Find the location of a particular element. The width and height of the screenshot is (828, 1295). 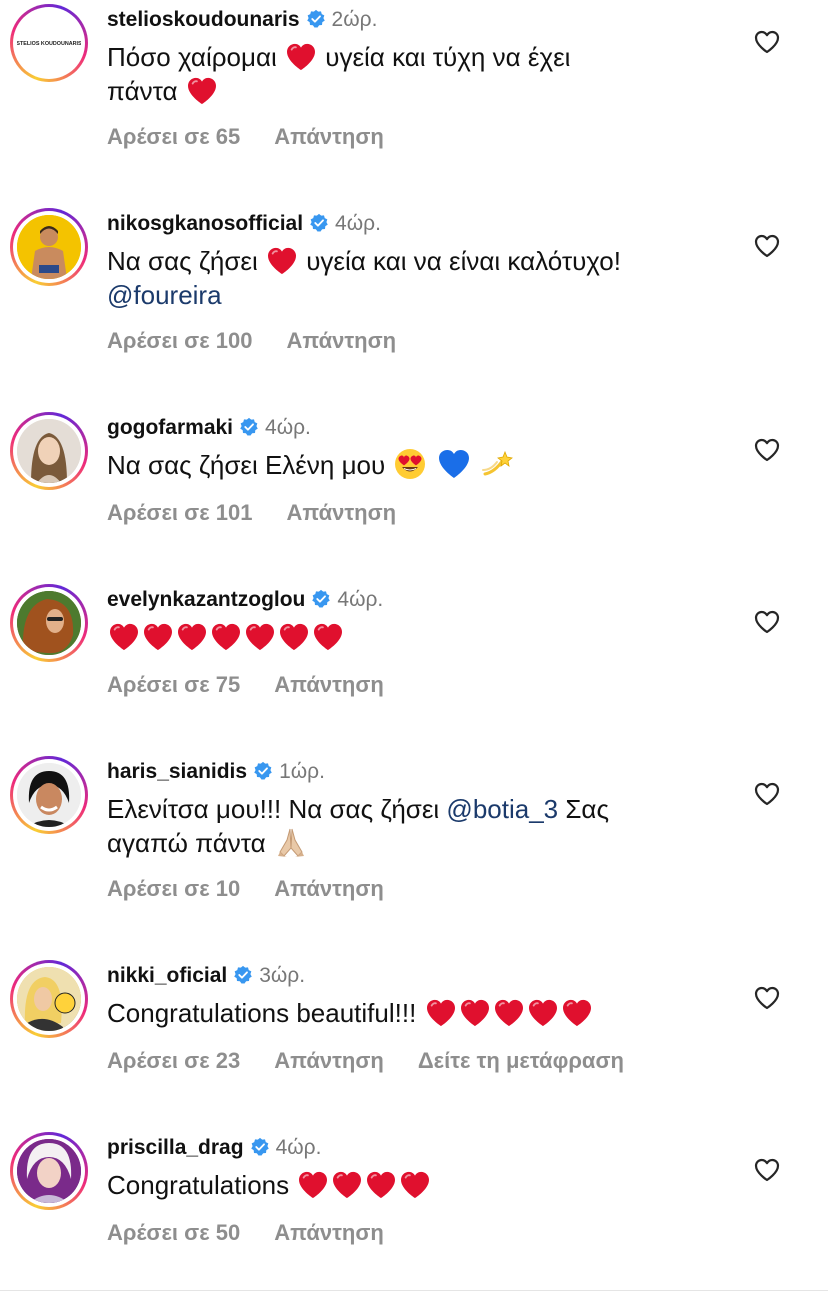

avatar-logo-text: STELIOS KOUDOUNARIS is located at coordinates (49, 44).